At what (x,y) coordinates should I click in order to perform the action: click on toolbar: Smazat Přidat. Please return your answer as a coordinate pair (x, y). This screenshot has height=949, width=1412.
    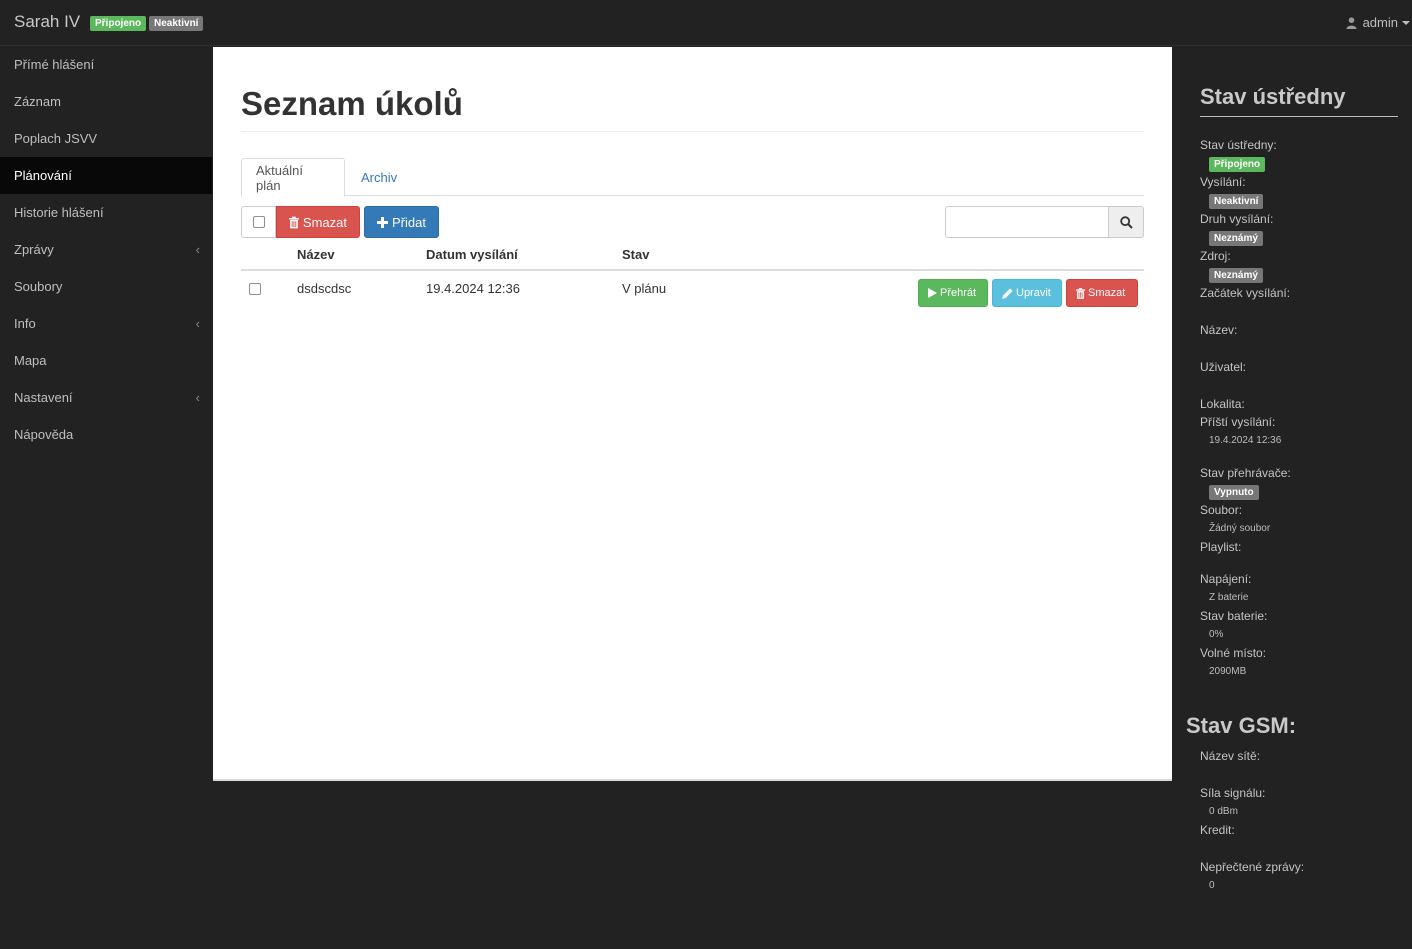
    Looking at the image, I should click on (692, 222).